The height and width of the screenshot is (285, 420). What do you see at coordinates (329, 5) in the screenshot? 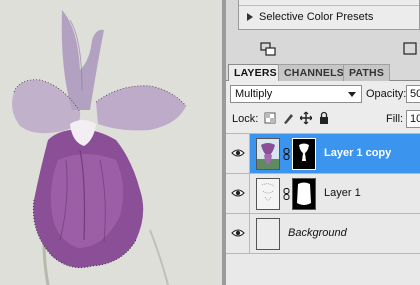
I see `presets-separator` at bounding box center [329, 5].